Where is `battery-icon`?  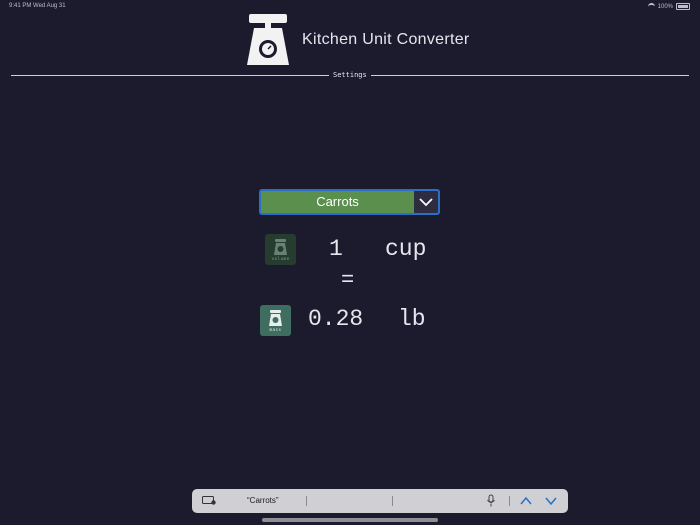 battery-icon is located at coordinates (683, 6).